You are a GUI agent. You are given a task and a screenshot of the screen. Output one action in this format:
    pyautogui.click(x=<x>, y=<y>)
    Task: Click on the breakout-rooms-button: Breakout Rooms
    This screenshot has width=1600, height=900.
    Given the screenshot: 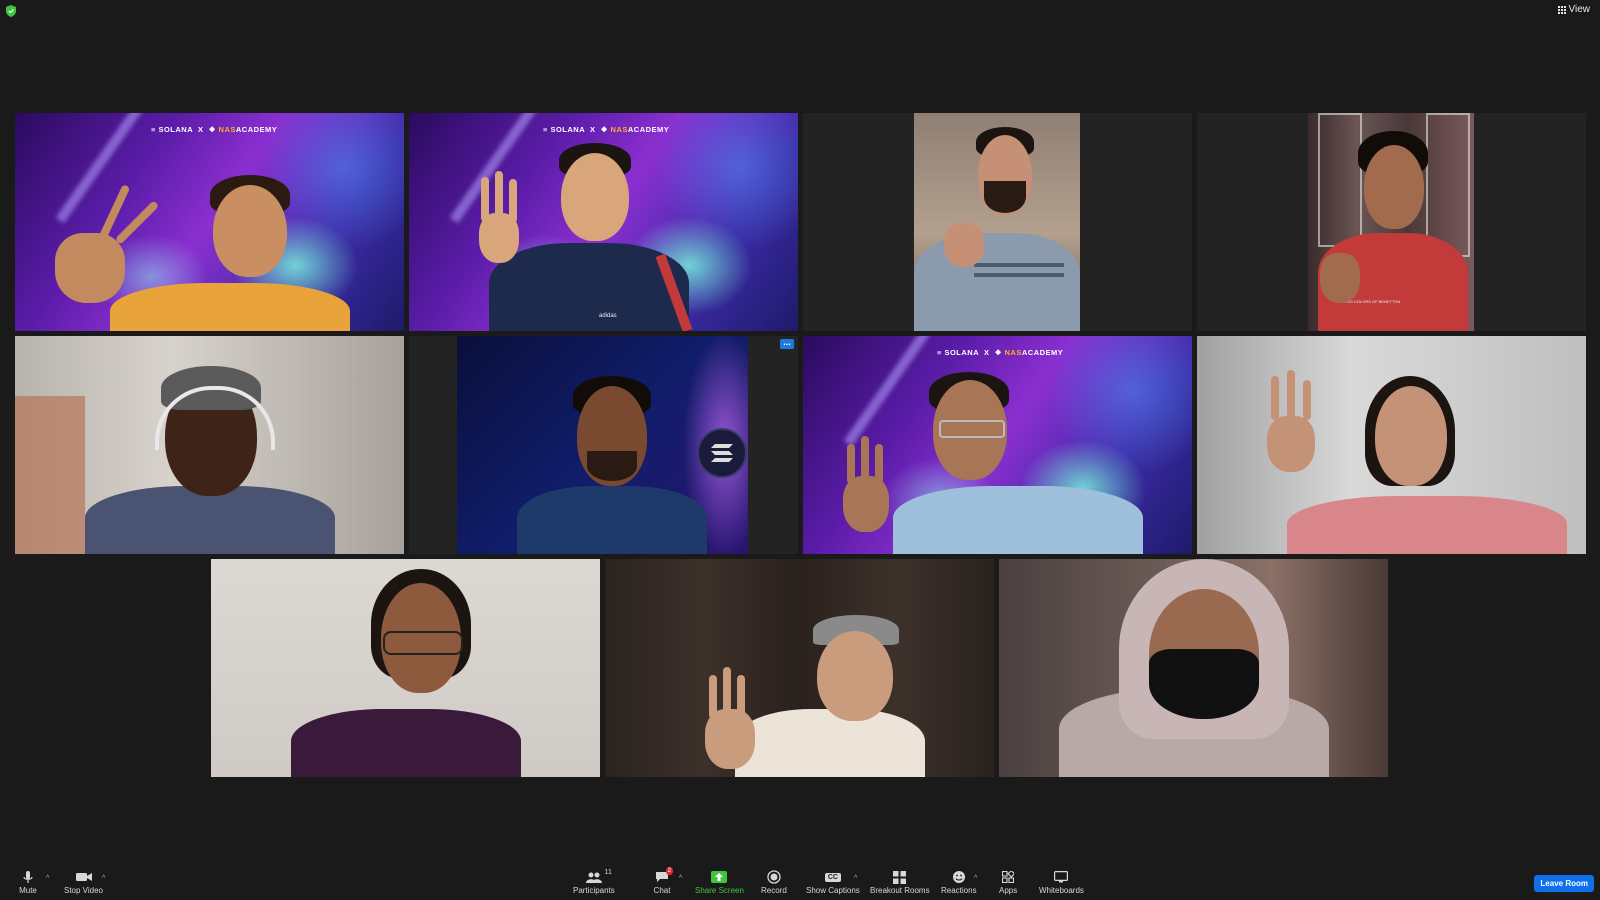 What is the action you would take?
    pyautogui.click(x=900, y=882)
    